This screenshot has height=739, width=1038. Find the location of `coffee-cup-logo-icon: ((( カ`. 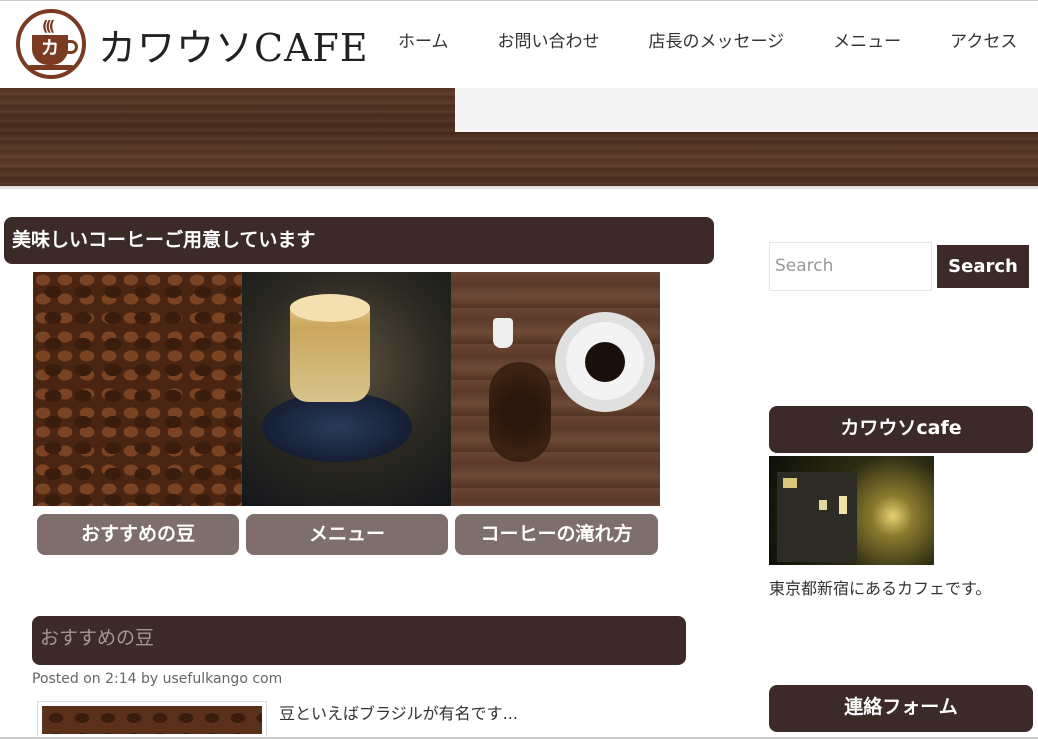

coffee-cup-logo-icon: ((( カ is located at coordinates (51, 44).